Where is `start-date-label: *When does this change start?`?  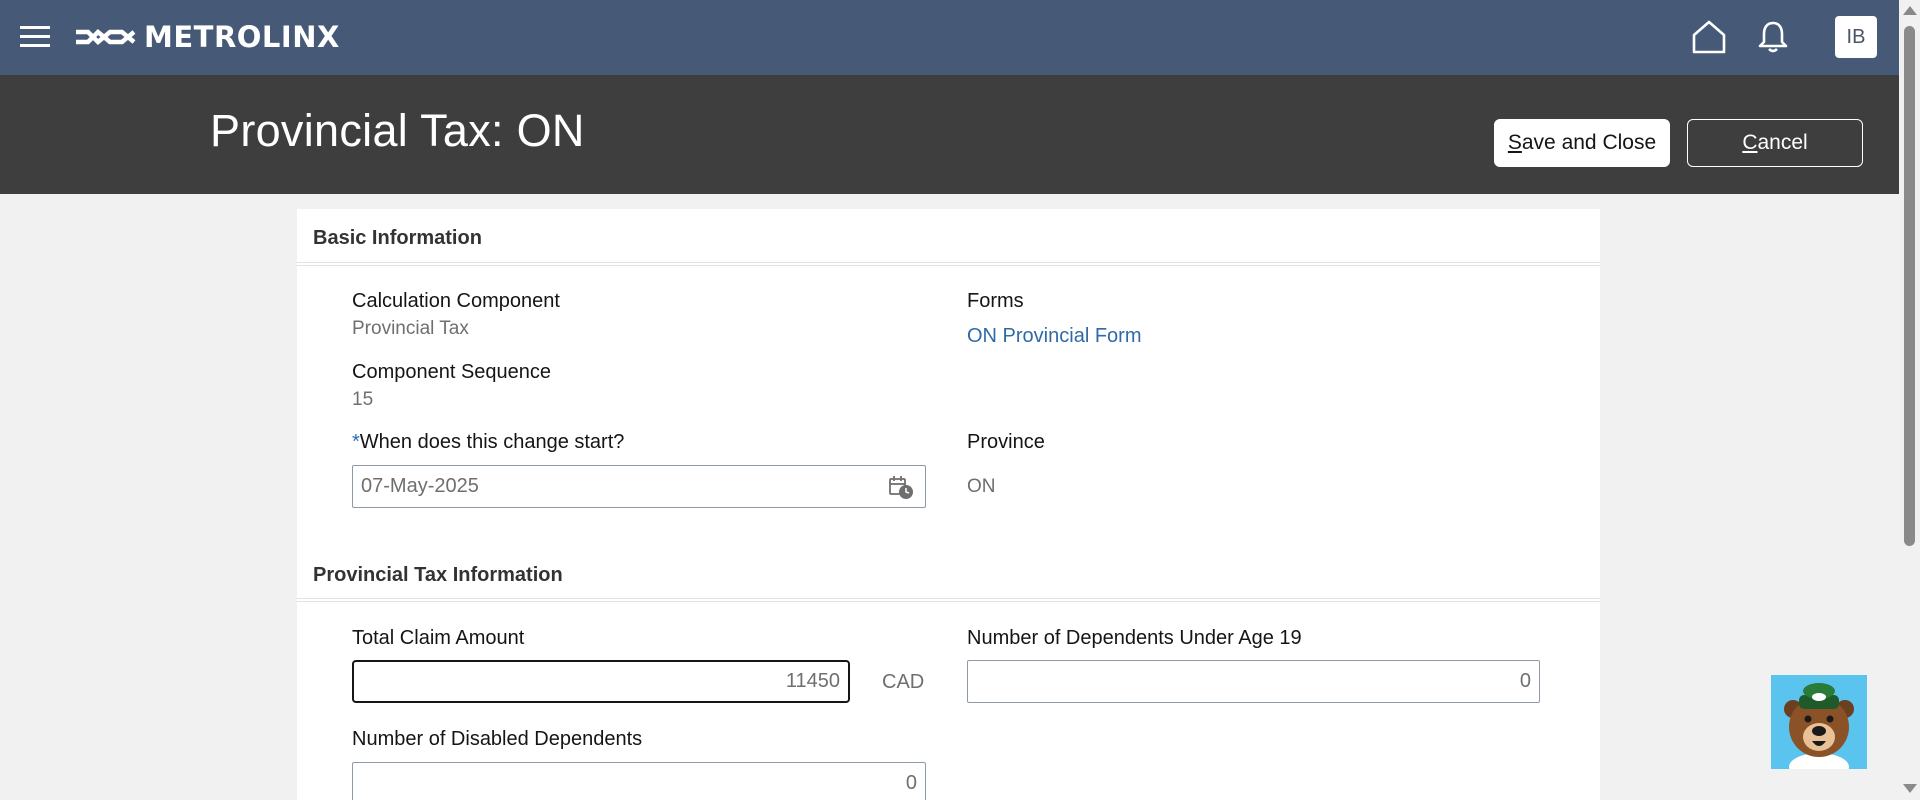
start-date-label: *When does this change start? is located at coordinates (488, 442).